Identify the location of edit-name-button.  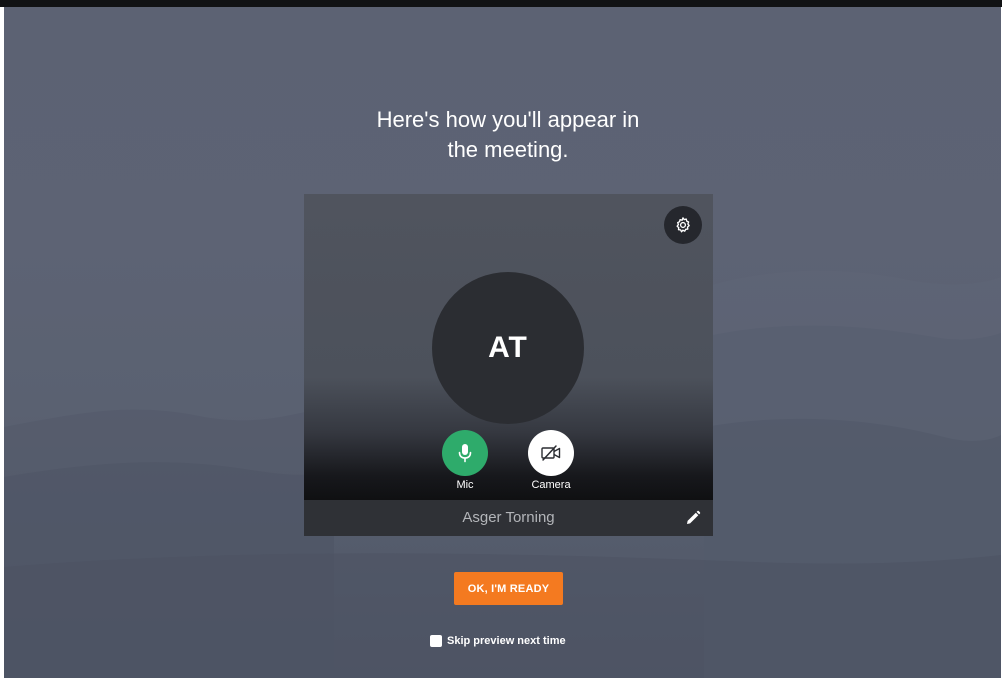
(693, 518).